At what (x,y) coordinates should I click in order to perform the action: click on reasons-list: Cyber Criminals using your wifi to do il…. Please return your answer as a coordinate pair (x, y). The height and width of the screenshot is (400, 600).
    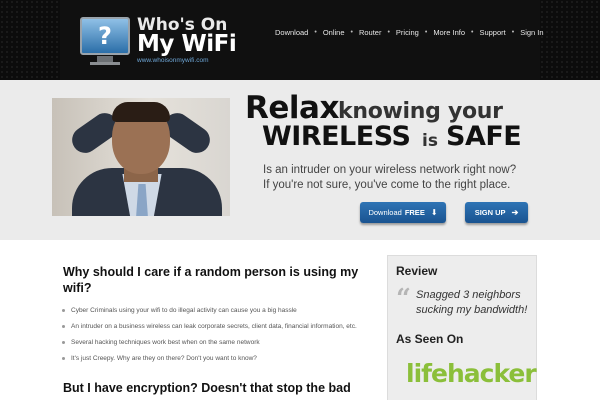
    Looking at the image, I should click on (212, 336).